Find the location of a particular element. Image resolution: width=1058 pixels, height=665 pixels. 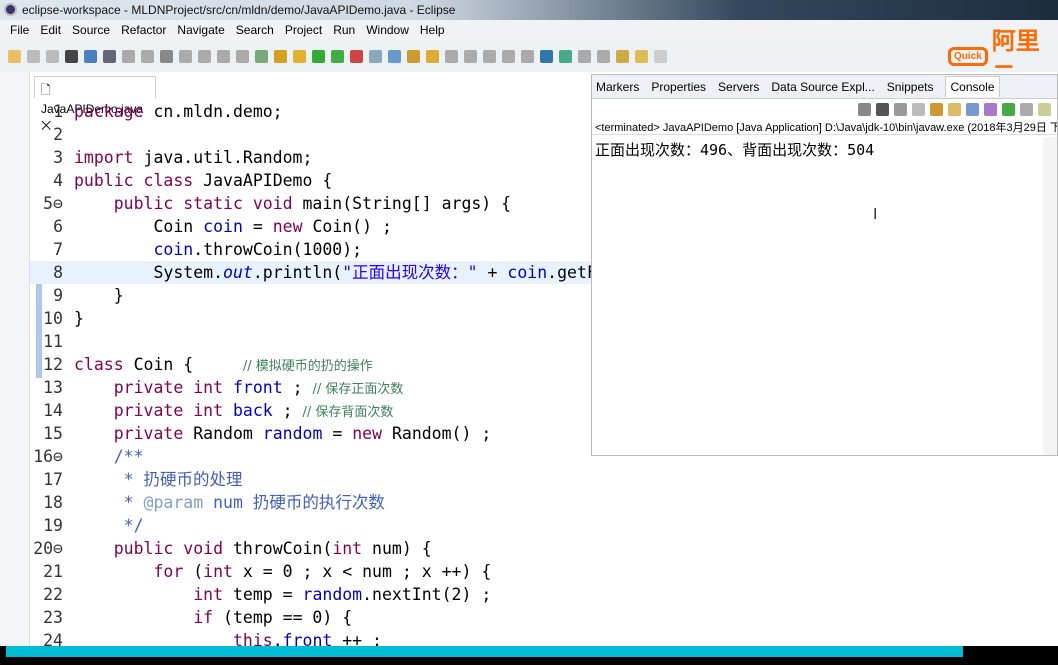

code-token: new is located at coordinates (287, 226).